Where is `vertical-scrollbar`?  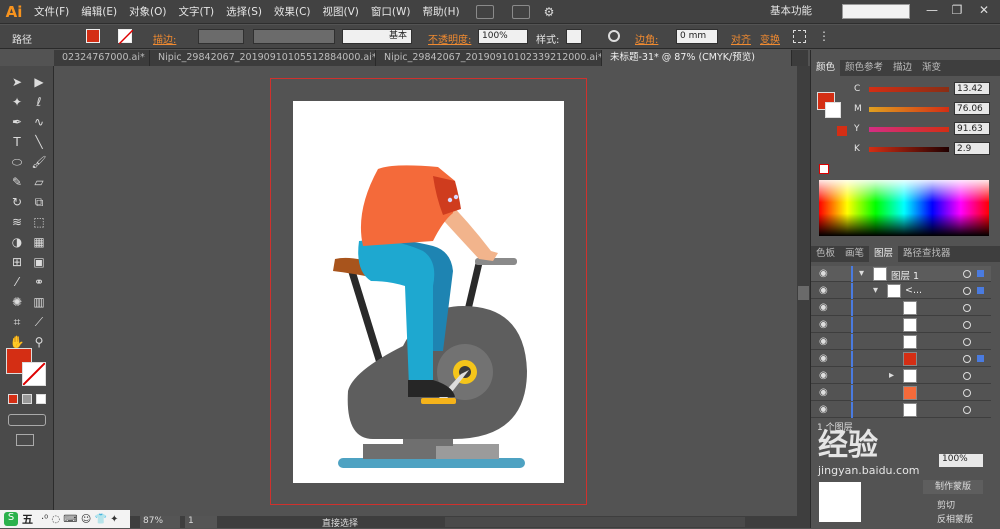
vertical-scrollbar is located at coordinates (803, 291).